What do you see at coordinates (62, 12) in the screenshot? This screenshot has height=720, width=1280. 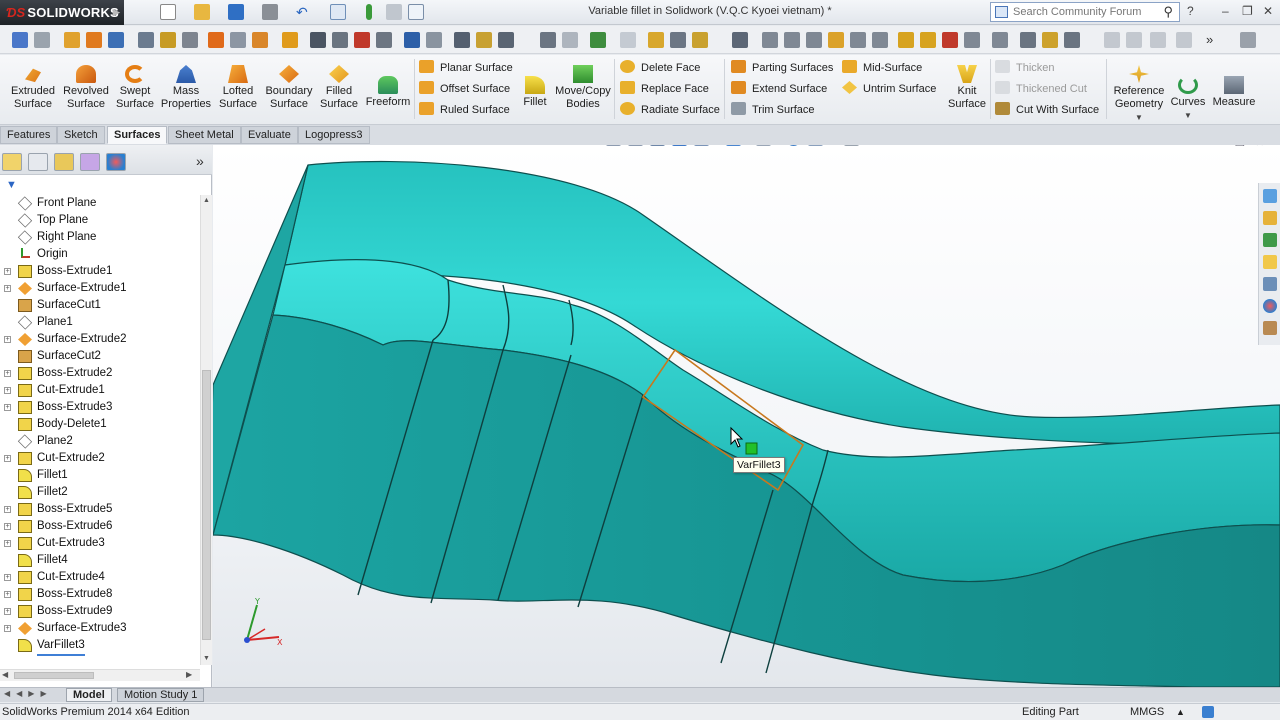 I see `solidworks-menu-button: ƊS SOLIDWORKS ▶` at bounding box center [62, 12].